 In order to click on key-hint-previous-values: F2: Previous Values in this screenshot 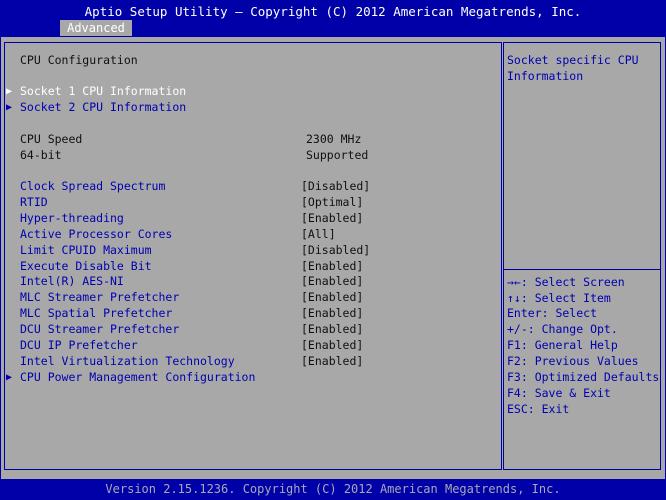, I will do `click(573, 361)`.